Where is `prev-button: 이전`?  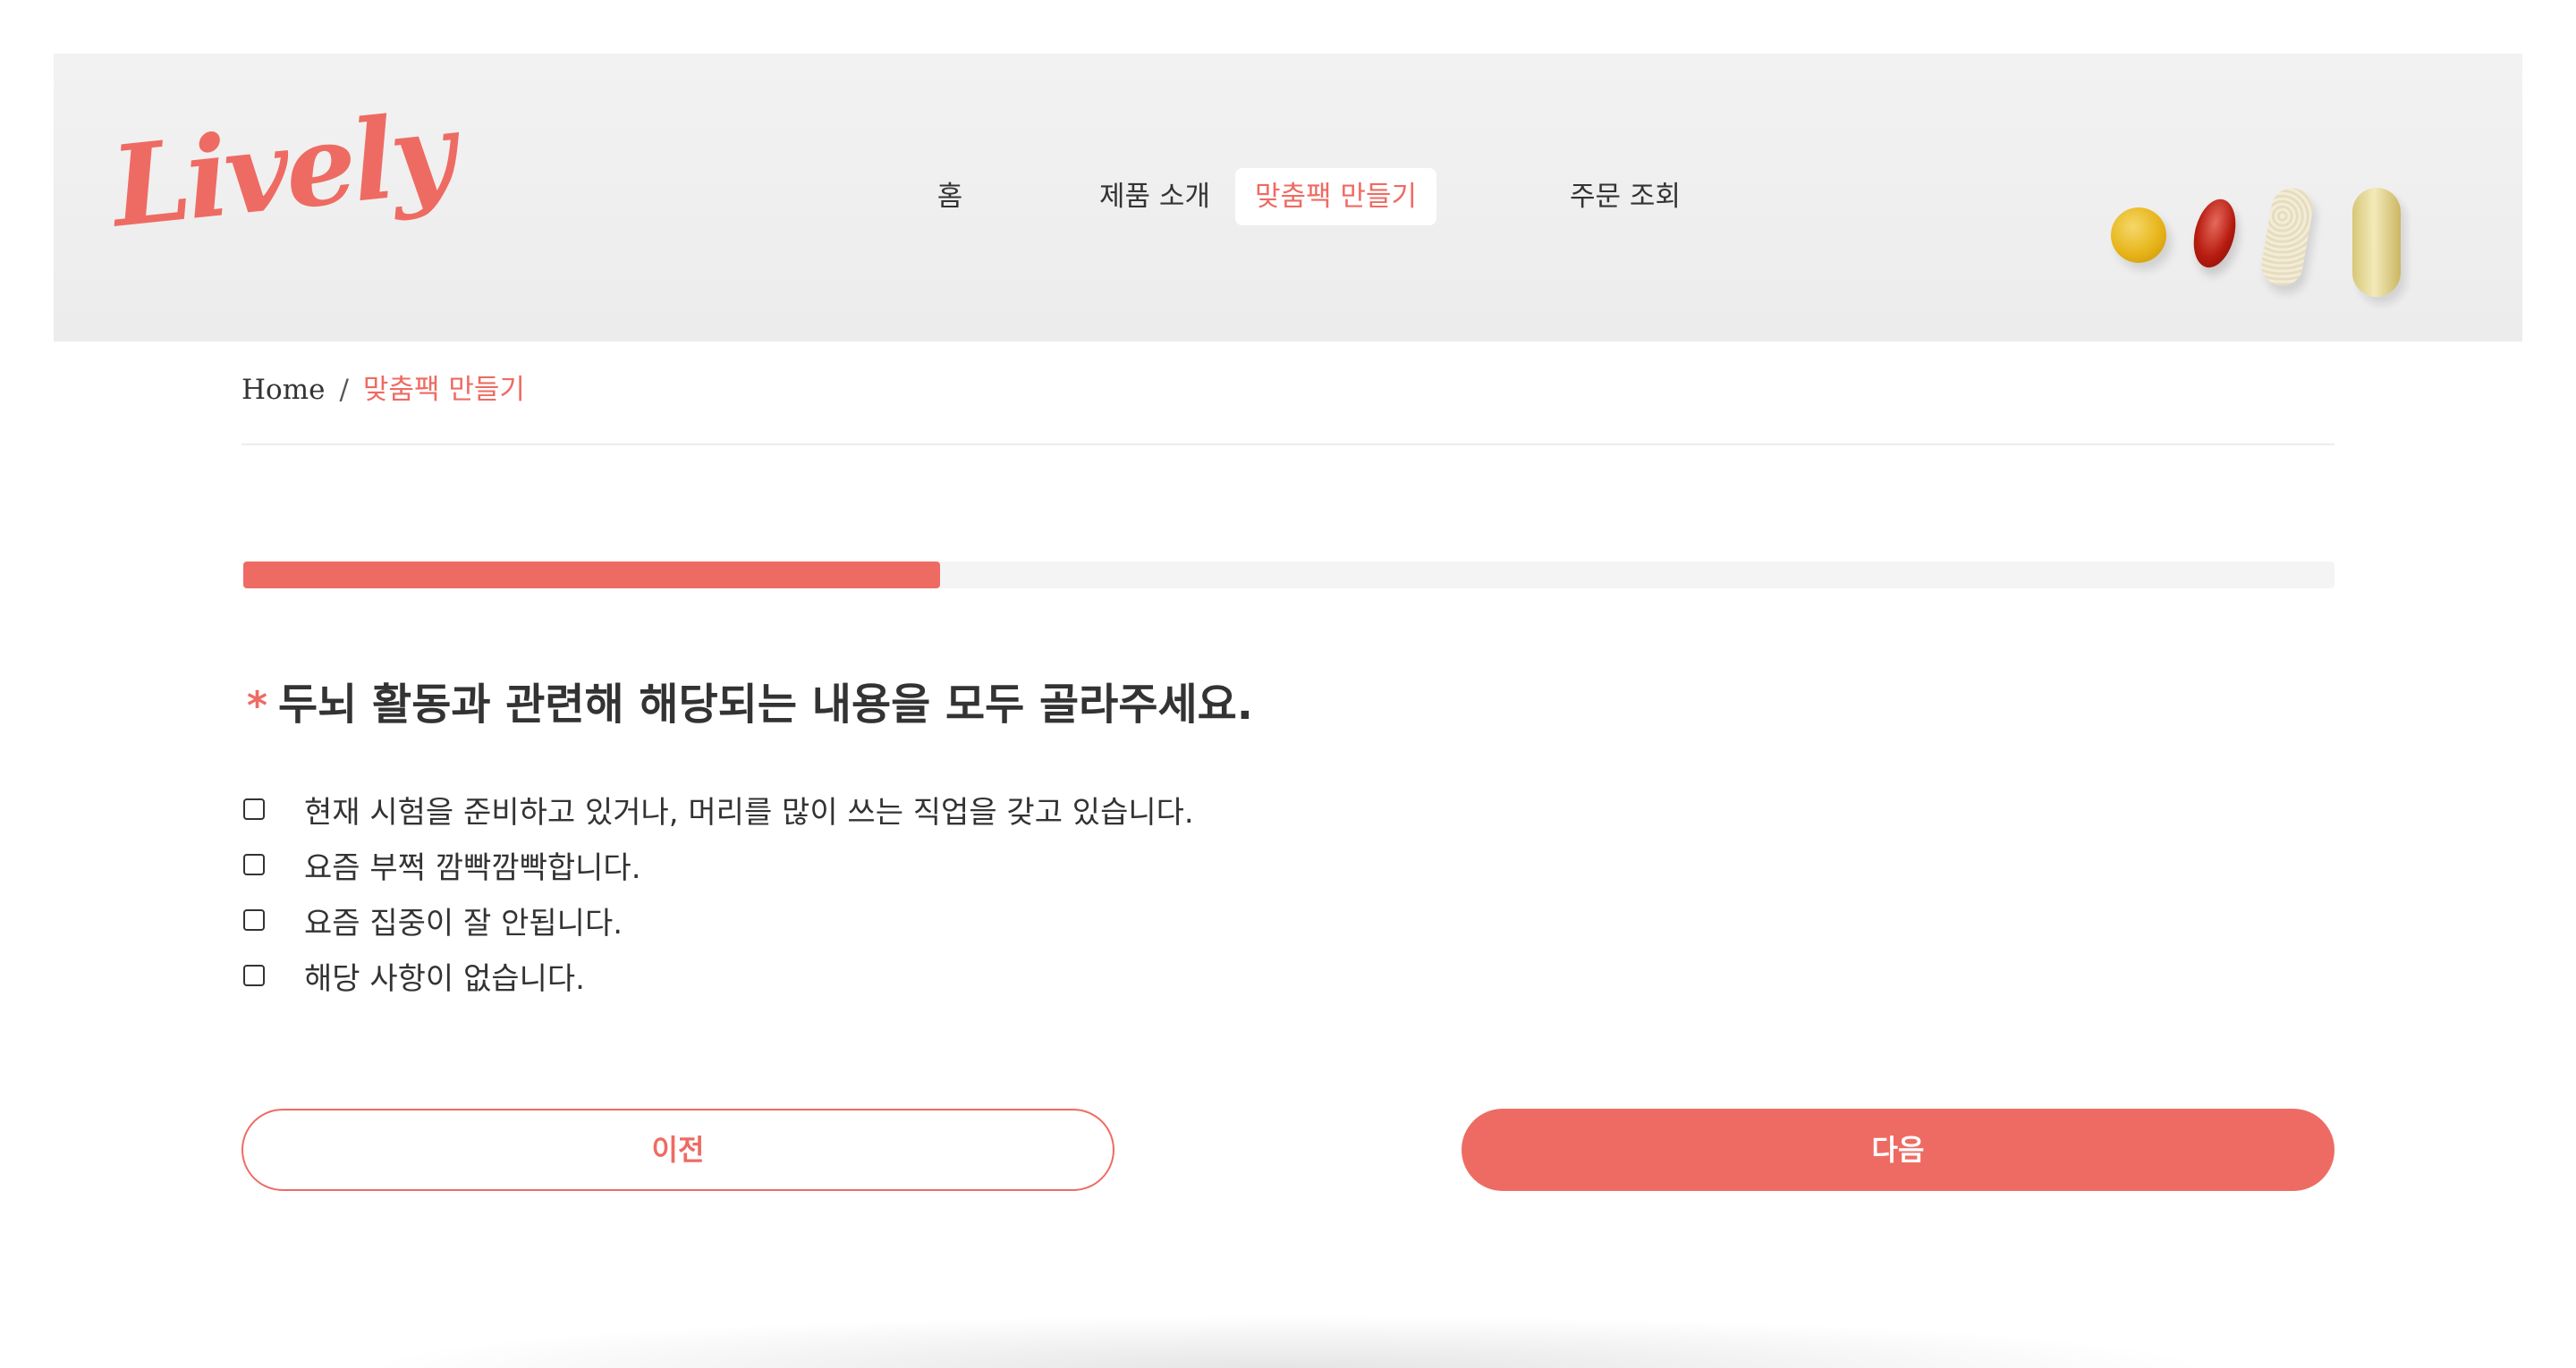 prev-button: 이전 is located at coordinates (678, 1150).